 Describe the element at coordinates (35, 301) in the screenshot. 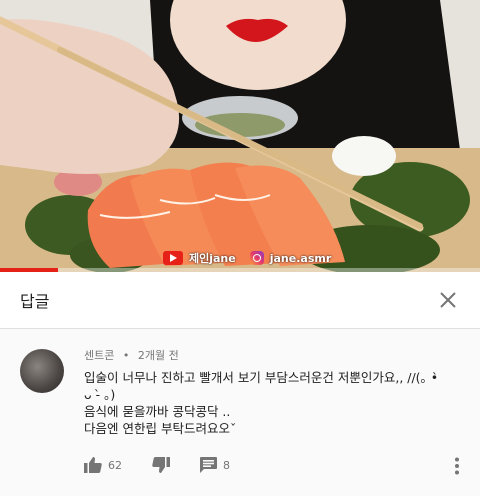

I see `replies-title: 답글` at that location.